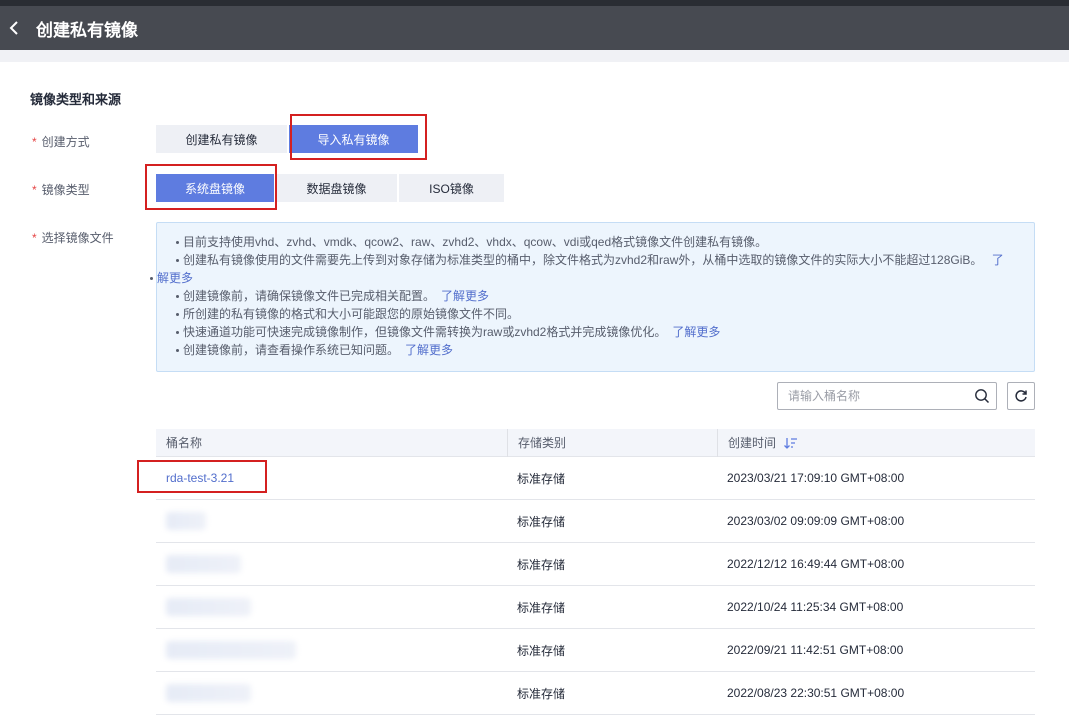 This screenshot has width=1069, height=720. Describe the element at coordinates (65, 190) in the screenshot. I see `image-type-label-text: 镜像类型` at that location.